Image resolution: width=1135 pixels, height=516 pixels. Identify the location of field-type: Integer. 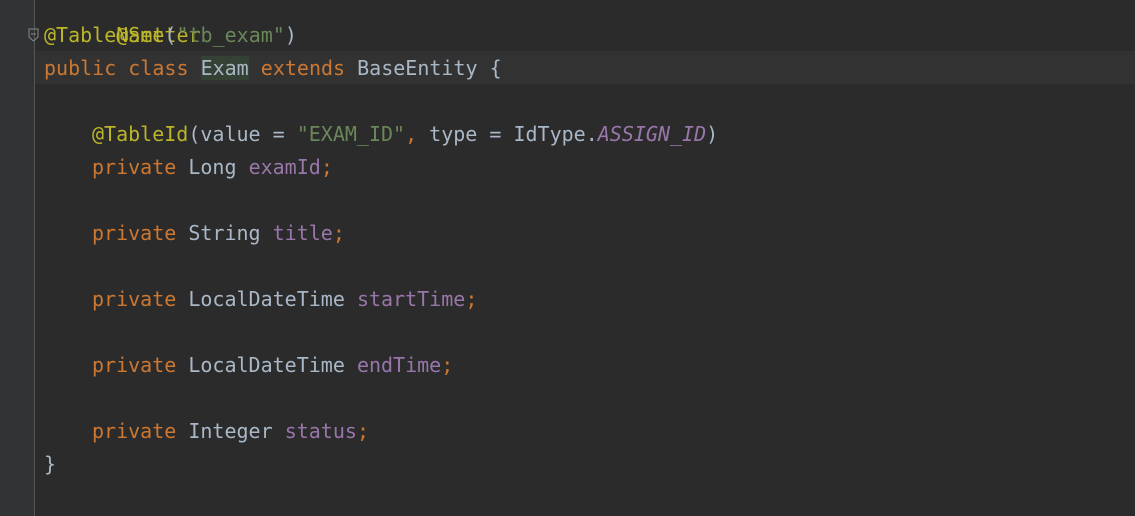
(230, 431).